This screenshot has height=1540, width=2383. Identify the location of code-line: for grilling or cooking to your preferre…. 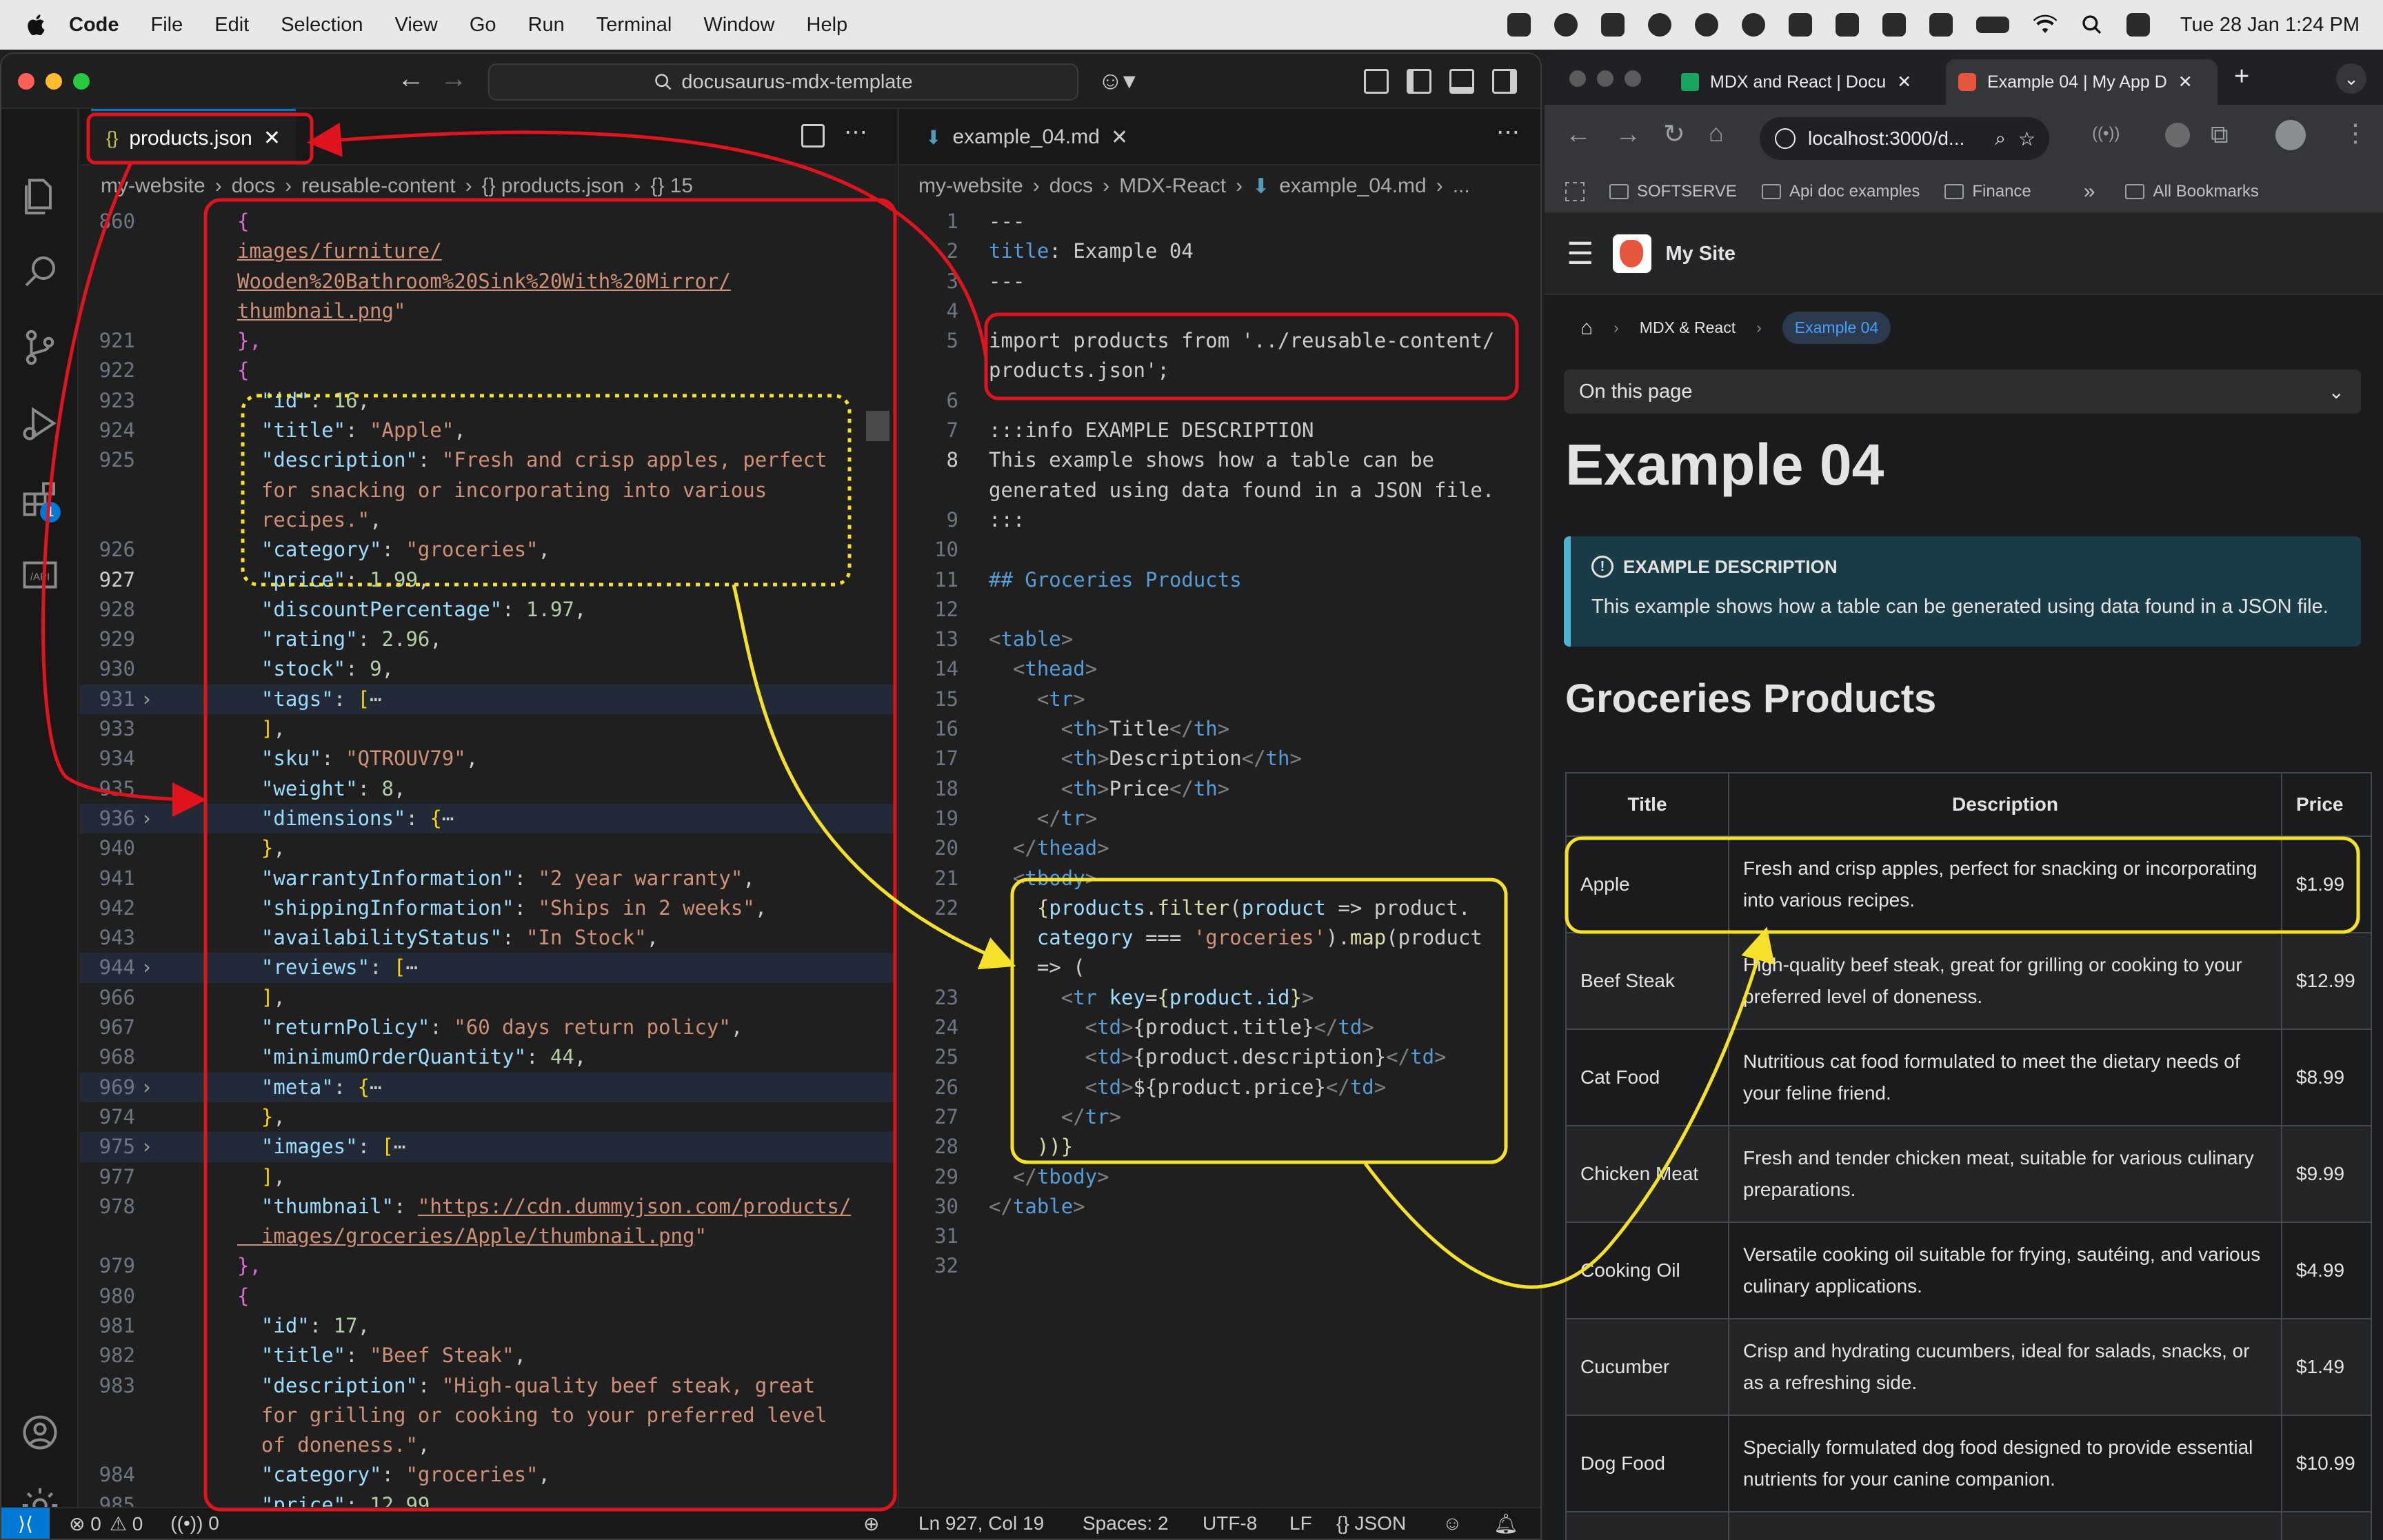
(488, 1416).